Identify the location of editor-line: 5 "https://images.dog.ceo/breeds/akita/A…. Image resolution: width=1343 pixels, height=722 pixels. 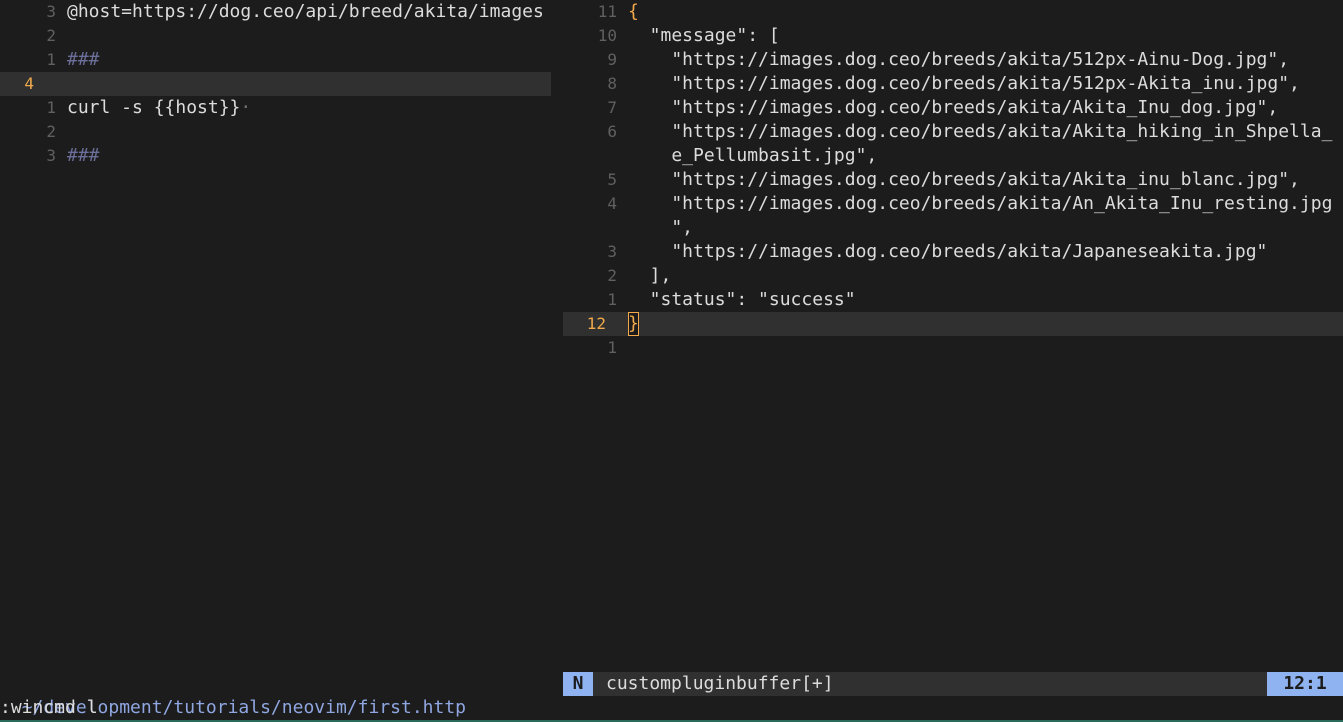
(953, 180).